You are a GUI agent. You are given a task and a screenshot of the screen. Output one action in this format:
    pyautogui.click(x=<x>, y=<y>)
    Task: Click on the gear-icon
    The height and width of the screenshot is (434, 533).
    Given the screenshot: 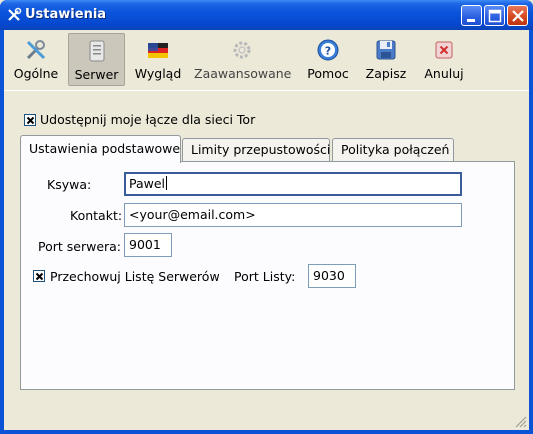 What is the action you would take?
    pyautogui.click(x=242, y=50)
    